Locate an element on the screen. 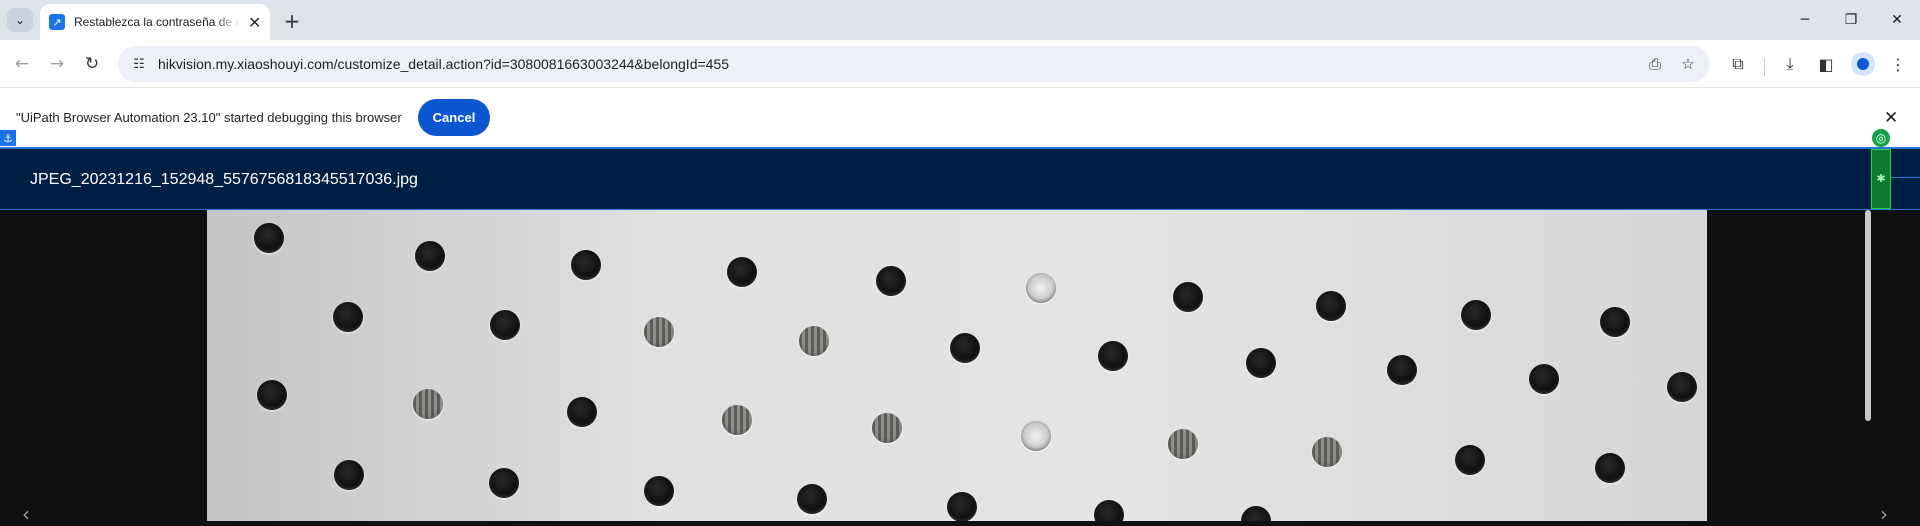  back-arrow-icon: ← is located at coordinates (22, 64).